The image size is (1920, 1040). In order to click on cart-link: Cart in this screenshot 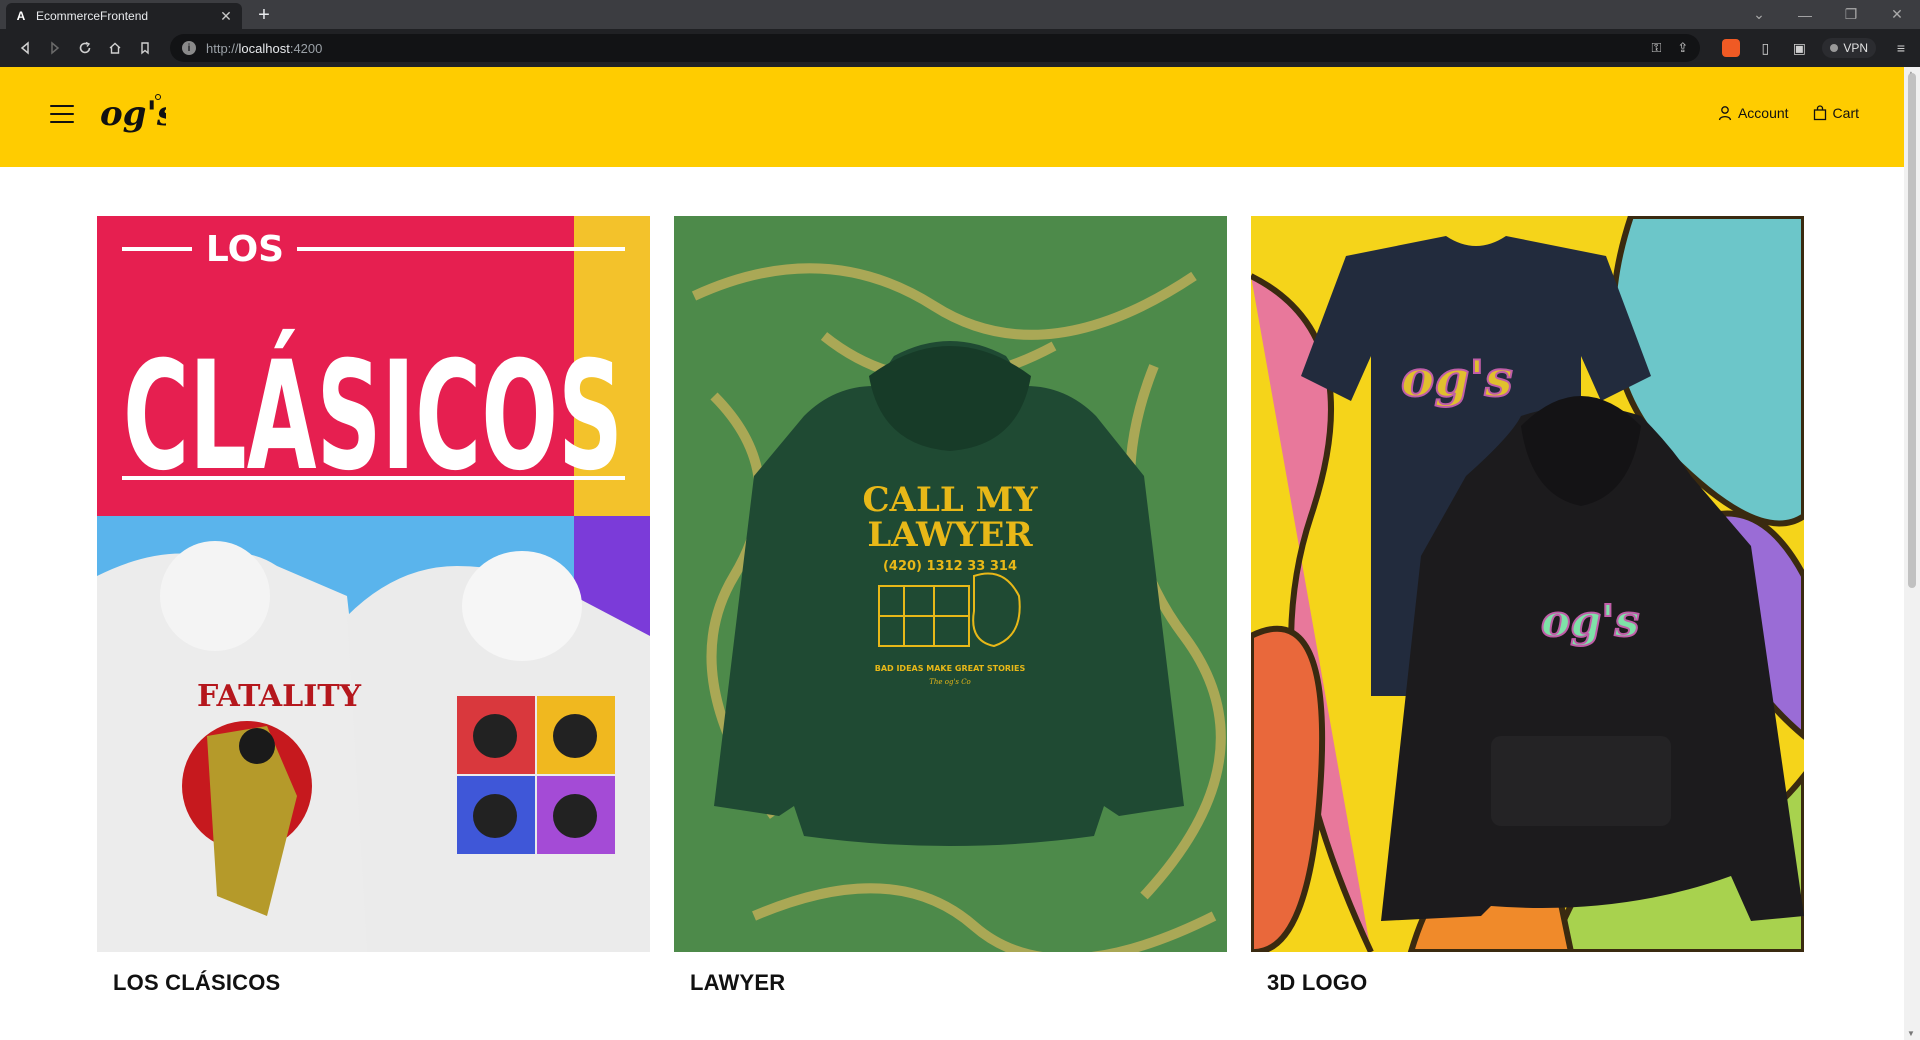, I will do `click(1836, 113)`.